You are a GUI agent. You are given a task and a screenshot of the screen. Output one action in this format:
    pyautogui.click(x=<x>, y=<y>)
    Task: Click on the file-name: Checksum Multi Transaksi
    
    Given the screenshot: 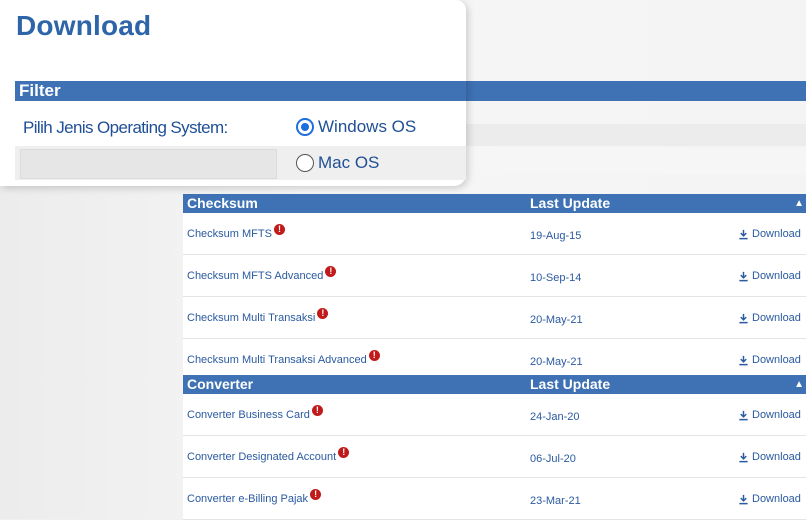 What is the action you would take?
    pyautogui.click(x=251, y=318)
    